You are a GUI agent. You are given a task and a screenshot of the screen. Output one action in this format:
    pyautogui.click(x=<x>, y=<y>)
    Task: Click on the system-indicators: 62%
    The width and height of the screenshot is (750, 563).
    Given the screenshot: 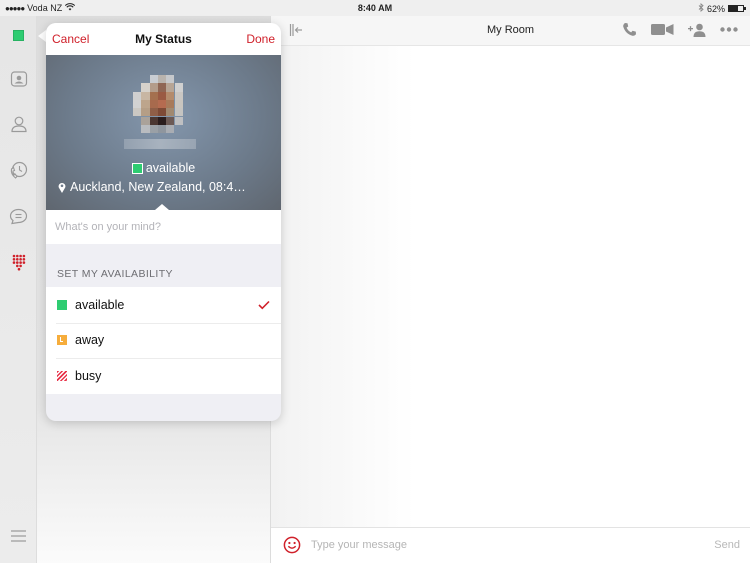 What is the action you would take?
    pyautogui.click(x=722, y=8)
    